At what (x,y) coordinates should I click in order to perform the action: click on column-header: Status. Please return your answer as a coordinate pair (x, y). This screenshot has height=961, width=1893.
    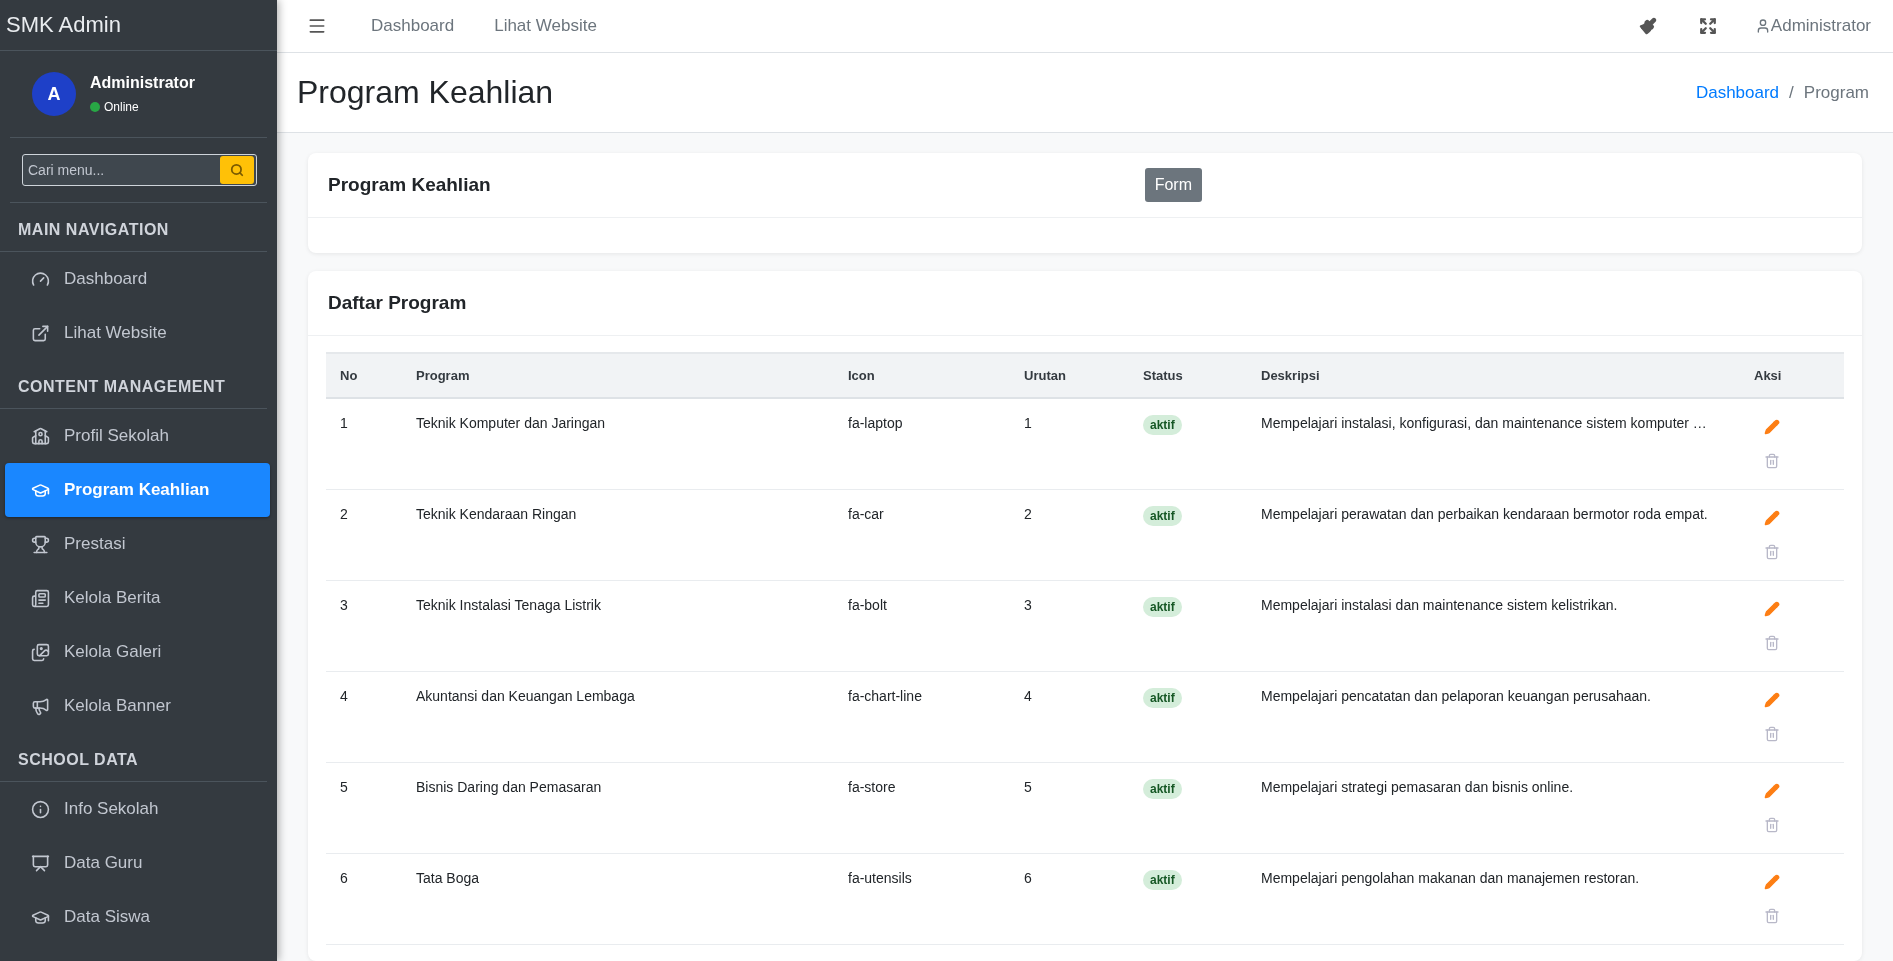
    Looking at the image, I should click on (1188, 375).